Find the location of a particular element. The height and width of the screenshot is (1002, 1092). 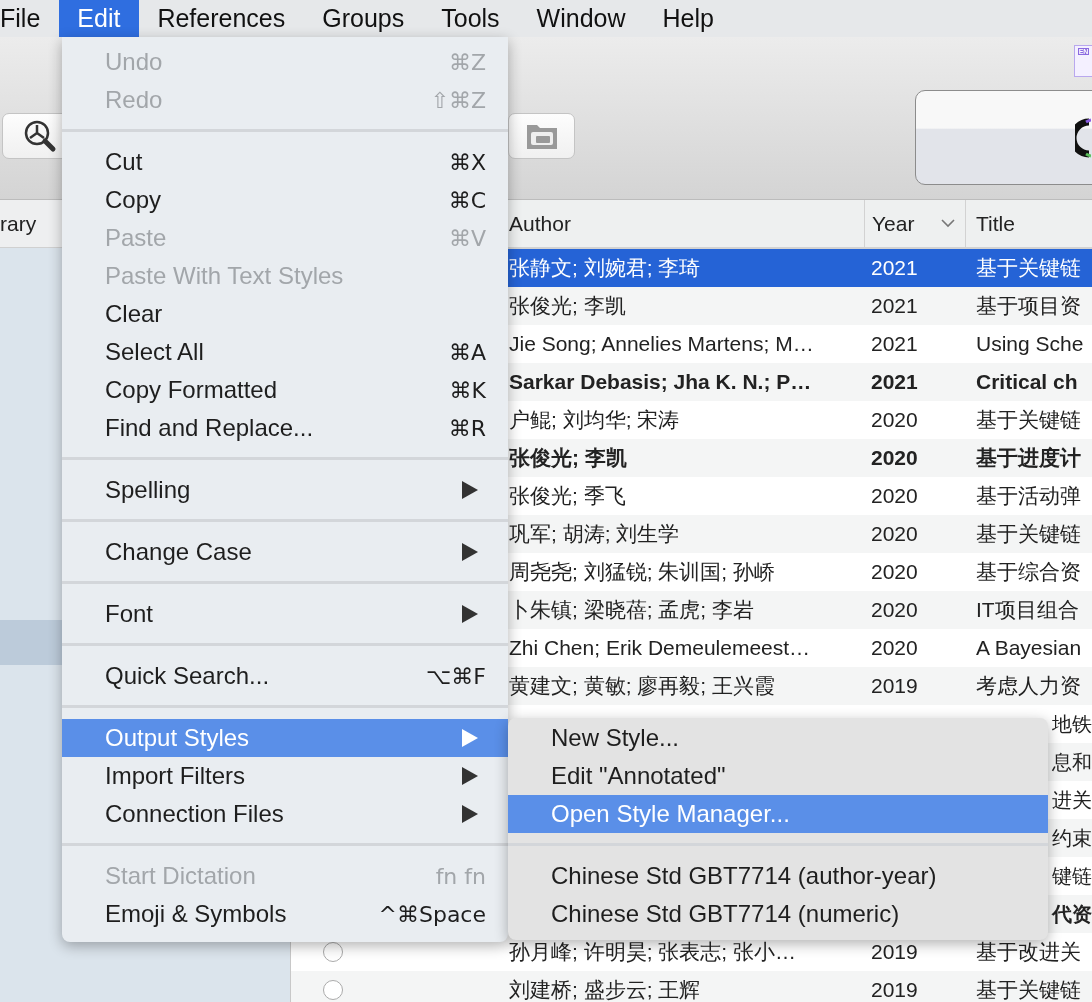

table-cell: Critical ch is located at coordinates (1027, 381).